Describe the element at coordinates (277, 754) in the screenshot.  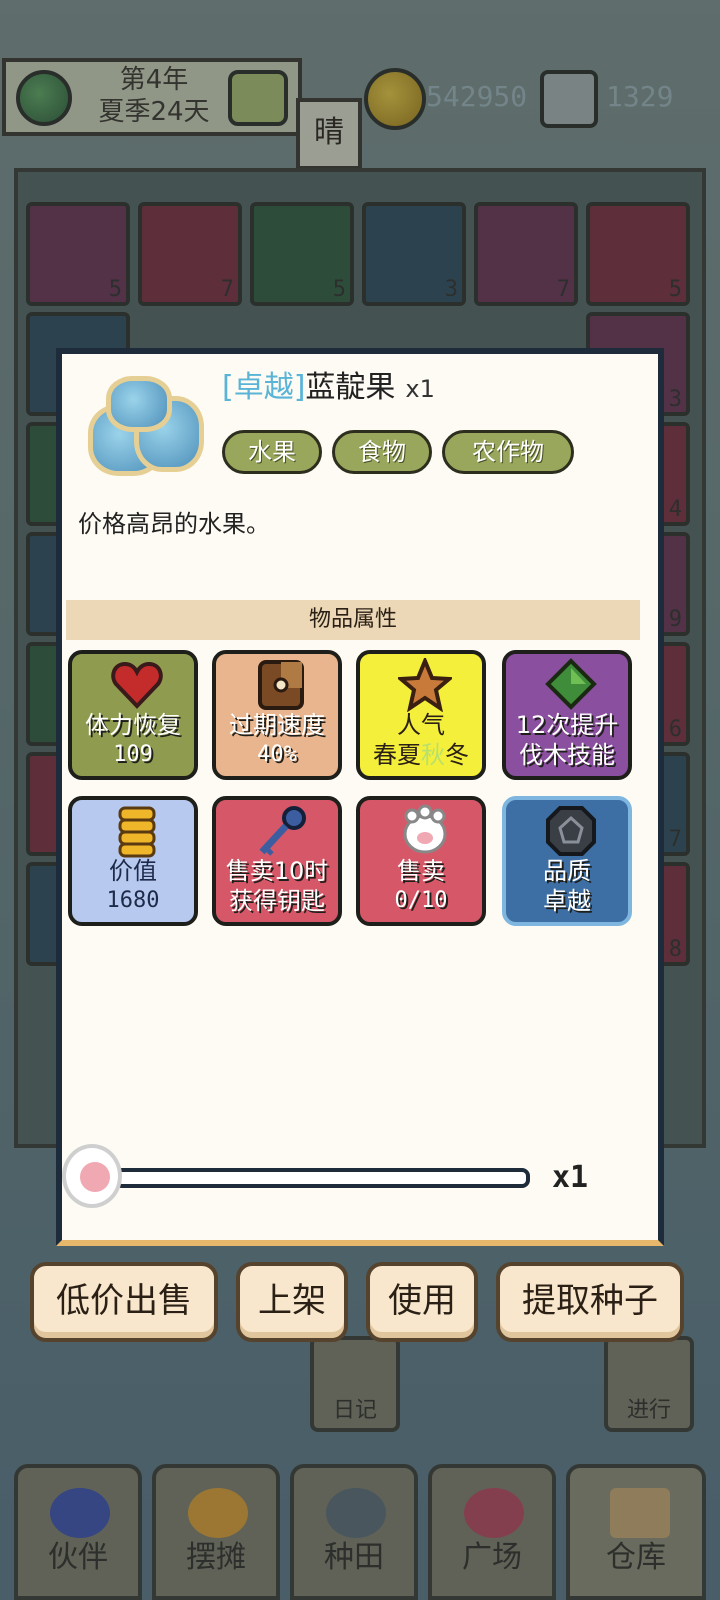
I see `attr-expiry-value: 40%` at that location.